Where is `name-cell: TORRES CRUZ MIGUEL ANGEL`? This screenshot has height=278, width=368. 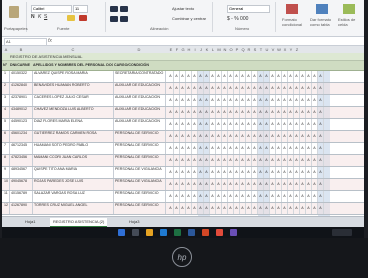
name-cell: TORRES CRUZ MIGUEL ANGEL is located at coordinates (73, 208).